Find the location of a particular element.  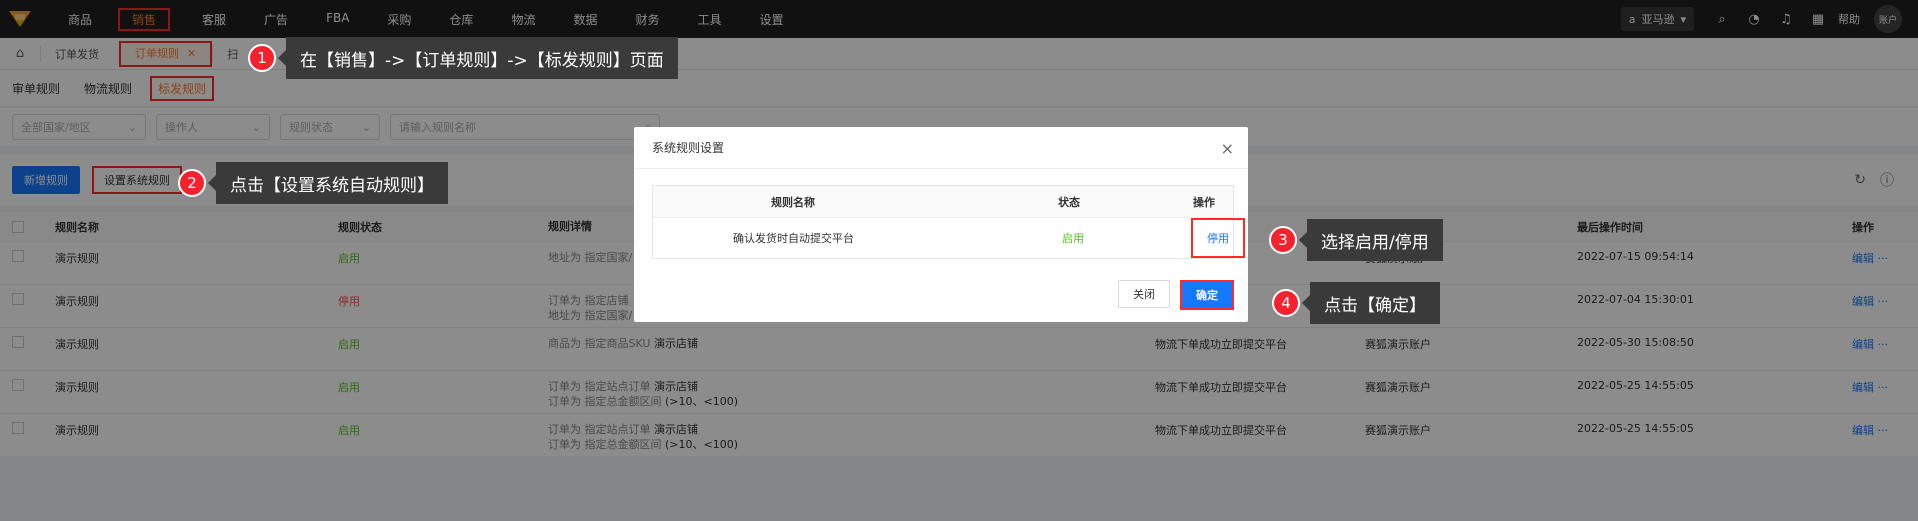

modal-header-op: 操作 is located at coordinates (1204, 202).